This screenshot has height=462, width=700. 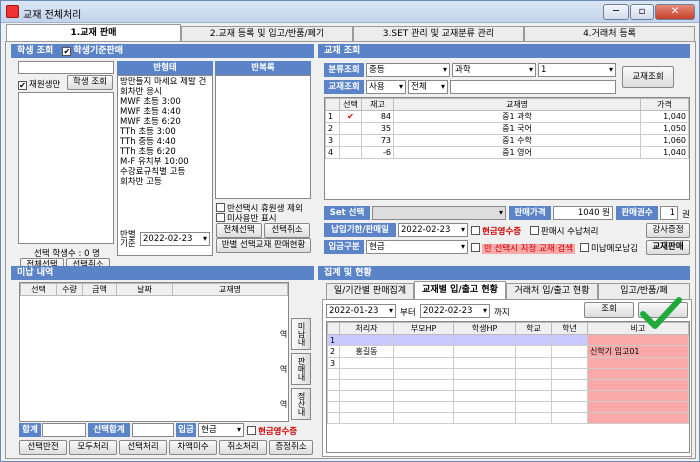 I want to click on stats-cell: 2, so click(x=333, y=351).